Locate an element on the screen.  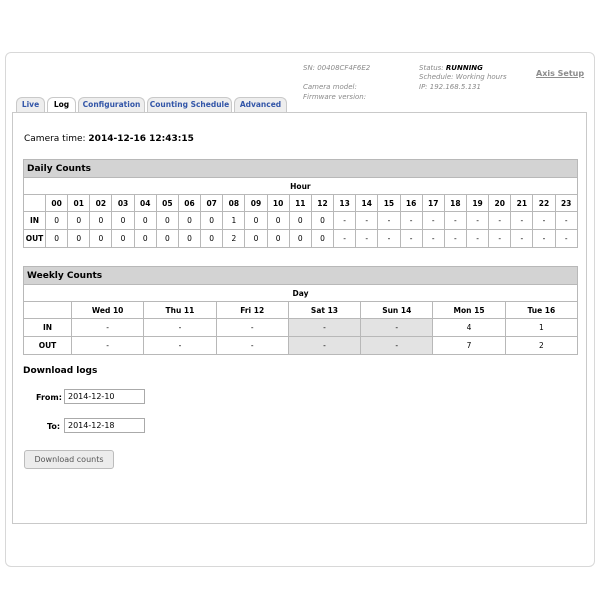
table-row: IN 0 0 0 0 0 0 0 0 1 0 0 0 0- - - - - - - - - - - is located at coordinates (300, 220).